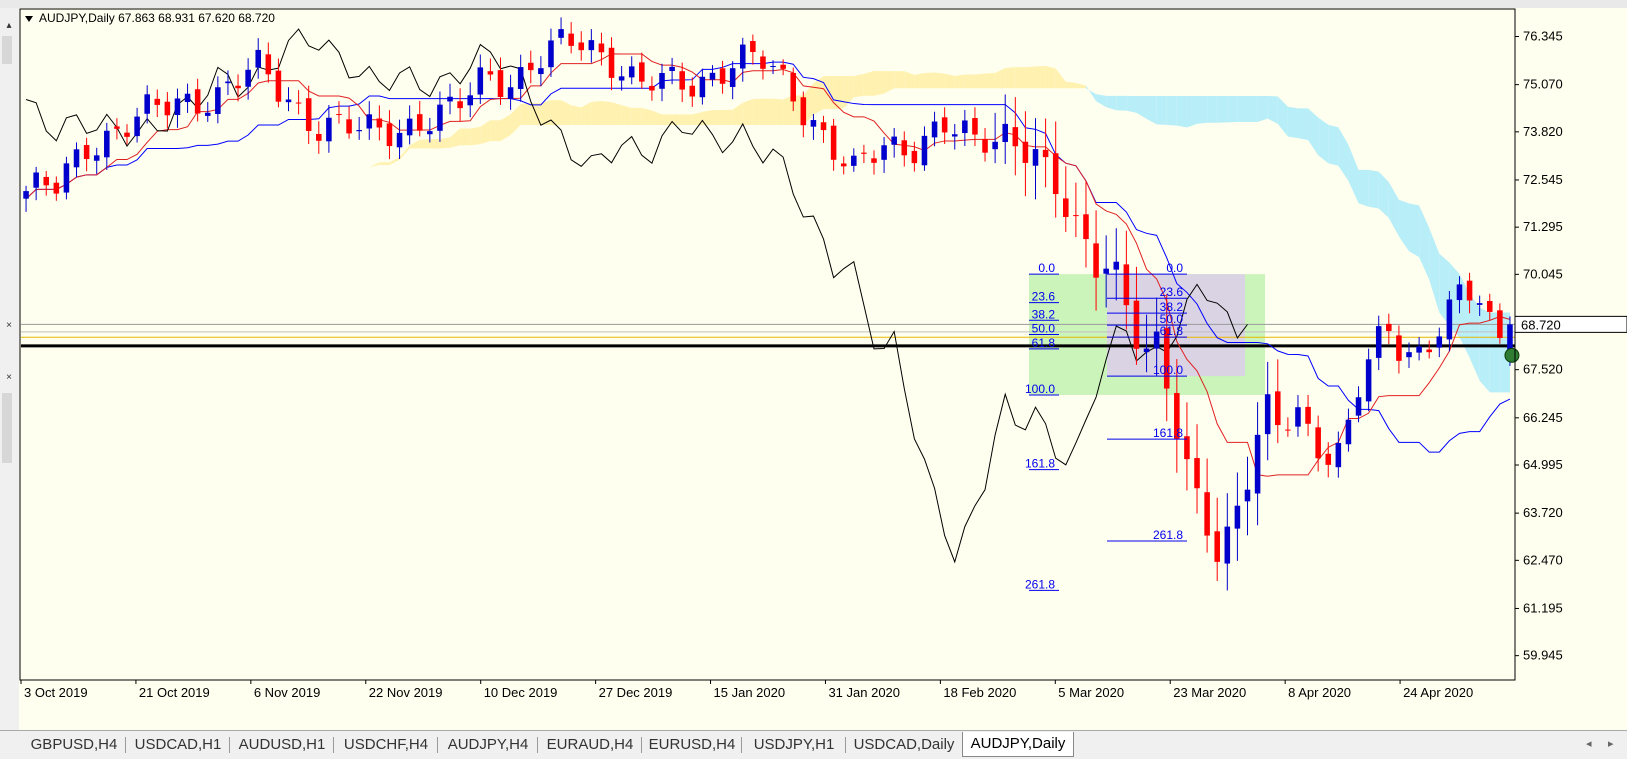  What do you see at coordinates (1589, 743) in the screenshot?
I see `tab-prev-arrow-icon: ◂` at bounding box center [1589, 743].